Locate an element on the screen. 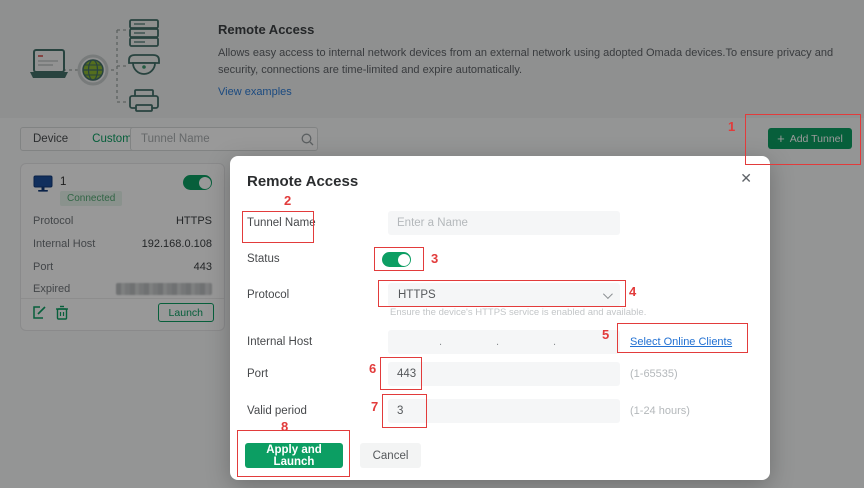 The width and height of the screenshot is (864, 488). port-input is located at coordinates (504, 374).